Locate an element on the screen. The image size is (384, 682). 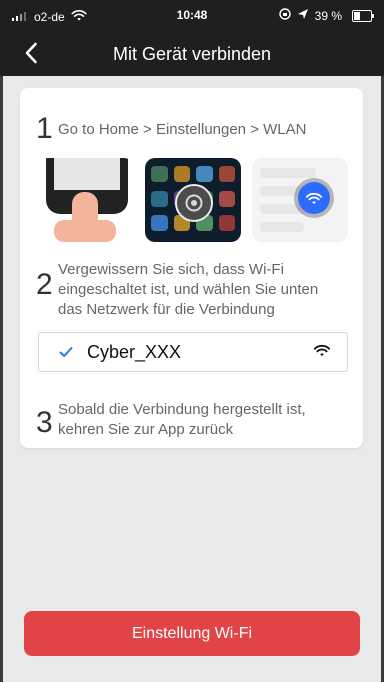
top-nav: Mit Gerät verbinden is located at coordinates (192, 54).